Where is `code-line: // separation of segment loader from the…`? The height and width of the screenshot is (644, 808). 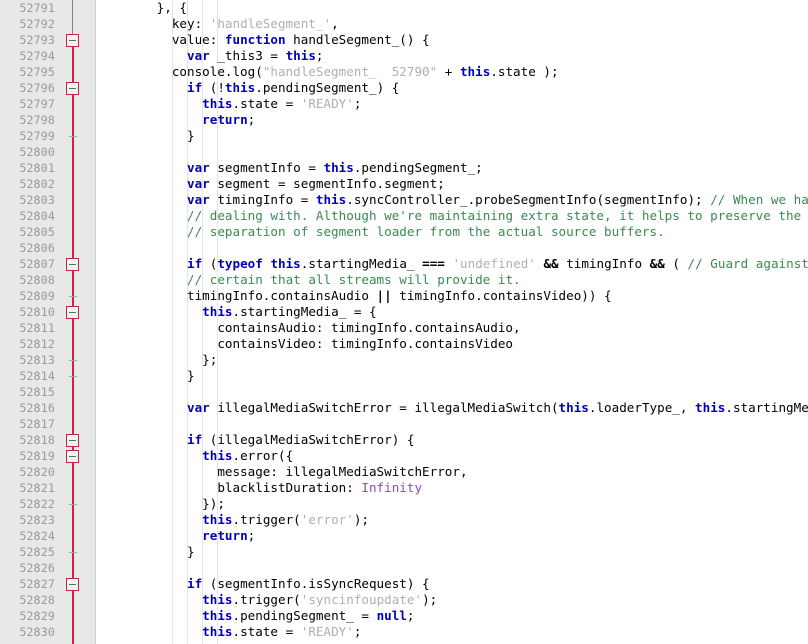 code-line: // separation of segment loader from the… is located at coordinates (452, 232).